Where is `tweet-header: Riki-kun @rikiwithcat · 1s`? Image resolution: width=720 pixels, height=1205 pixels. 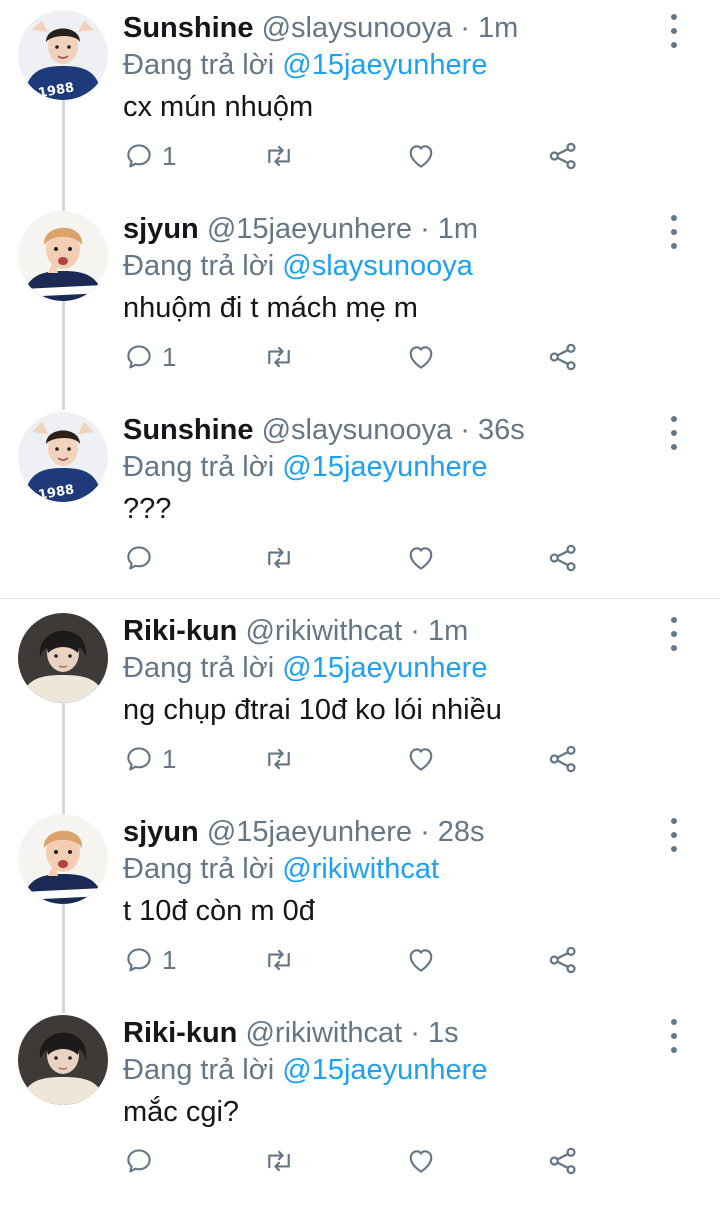 tweet-header: Riki-kun @rikiwithcat · 1s is located at coordinates (291, 1033).